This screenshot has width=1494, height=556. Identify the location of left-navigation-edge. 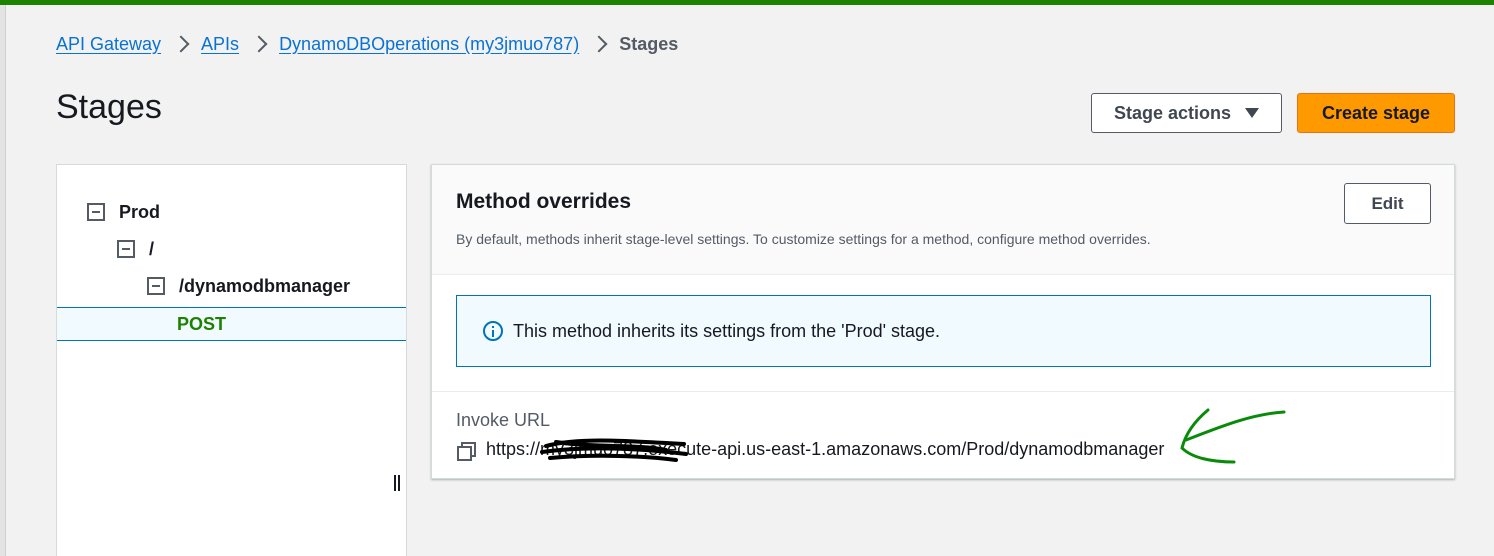
(3, 280).